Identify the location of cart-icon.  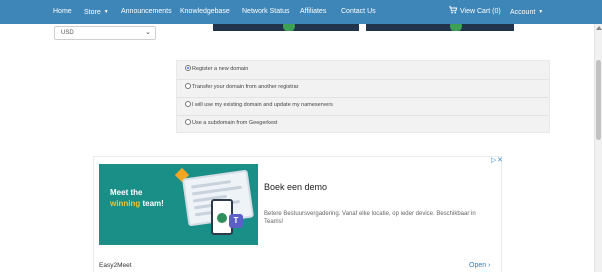
(453, 10).